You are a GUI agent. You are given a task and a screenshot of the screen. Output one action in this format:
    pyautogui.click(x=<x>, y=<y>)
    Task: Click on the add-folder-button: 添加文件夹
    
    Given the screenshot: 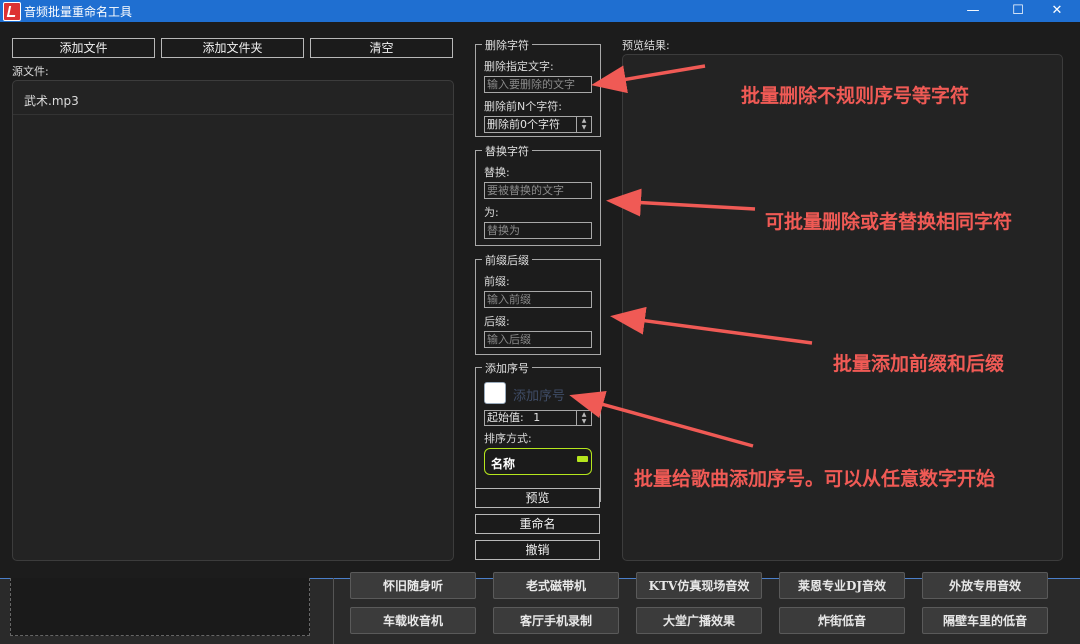 What is the action you would take?
    pyautogui.click(x=232, y=48)
    